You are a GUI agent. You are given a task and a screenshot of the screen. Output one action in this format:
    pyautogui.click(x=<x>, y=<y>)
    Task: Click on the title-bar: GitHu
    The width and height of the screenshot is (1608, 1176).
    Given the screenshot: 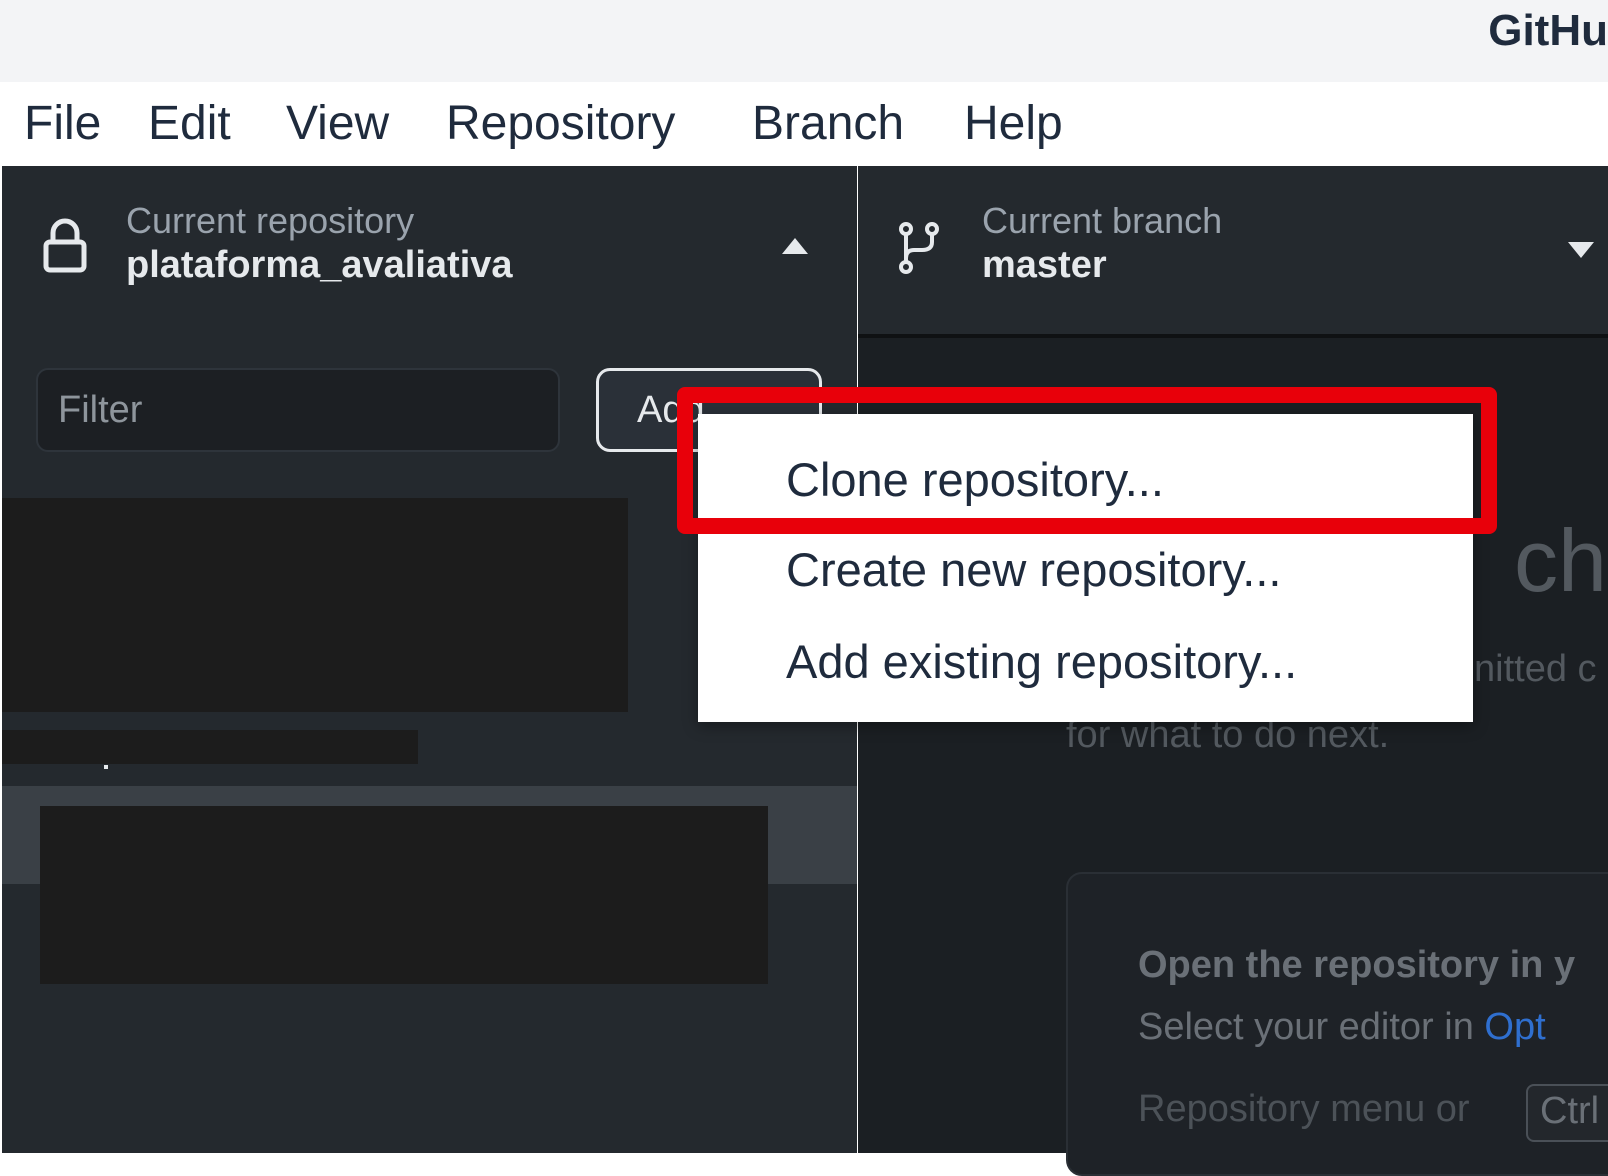 What is the action you would take?
    pyautogui.click(x=804, y=41)
    